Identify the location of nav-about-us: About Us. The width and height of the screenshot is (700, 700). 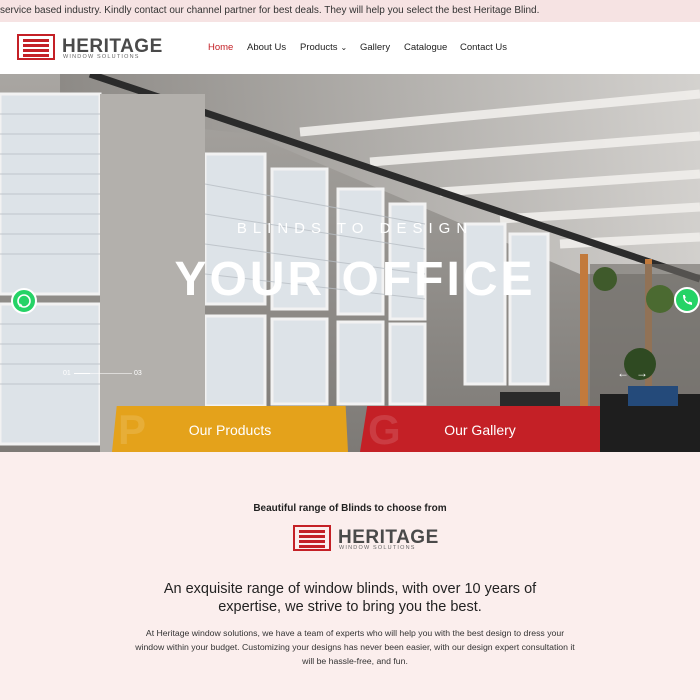
(266, 47).